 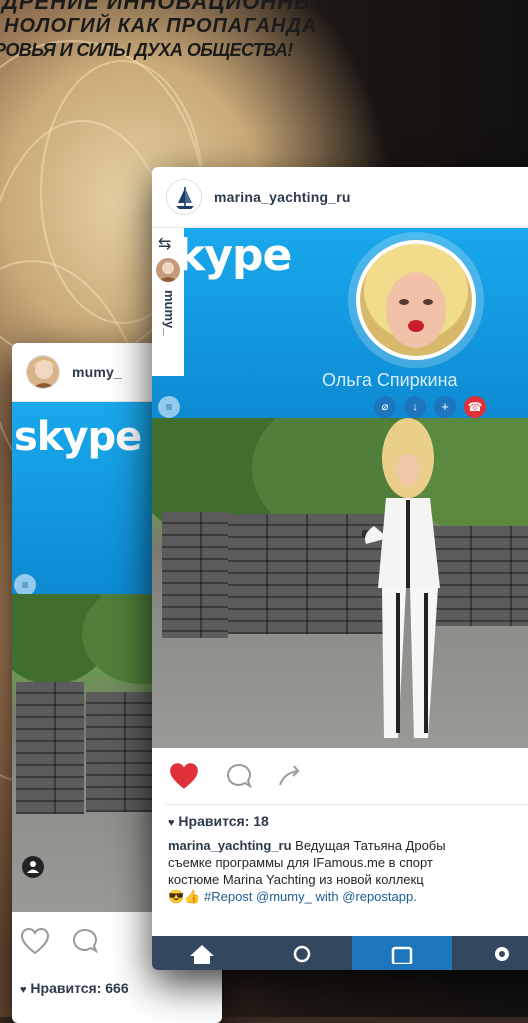 What do you see at coordinates (296, 879) in the screenshot?
I see `caption-line-3: костюме Marina Yachting из новой коллекц` at bounding box center [296, 879].